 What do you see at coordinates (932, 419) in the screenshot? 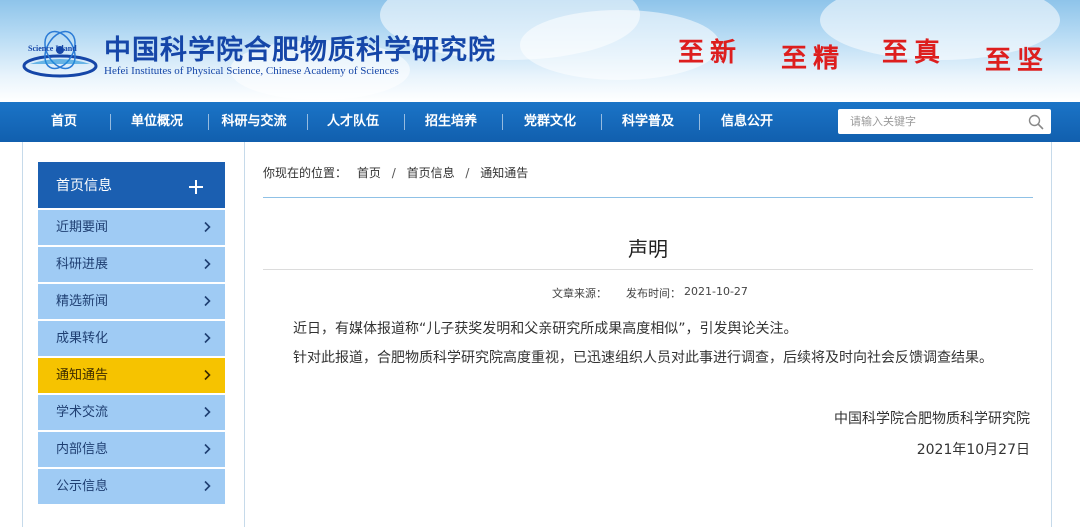
I see `article-signature: 中国科学院合肥物质科学研究院` at bounding box center [932, 419].